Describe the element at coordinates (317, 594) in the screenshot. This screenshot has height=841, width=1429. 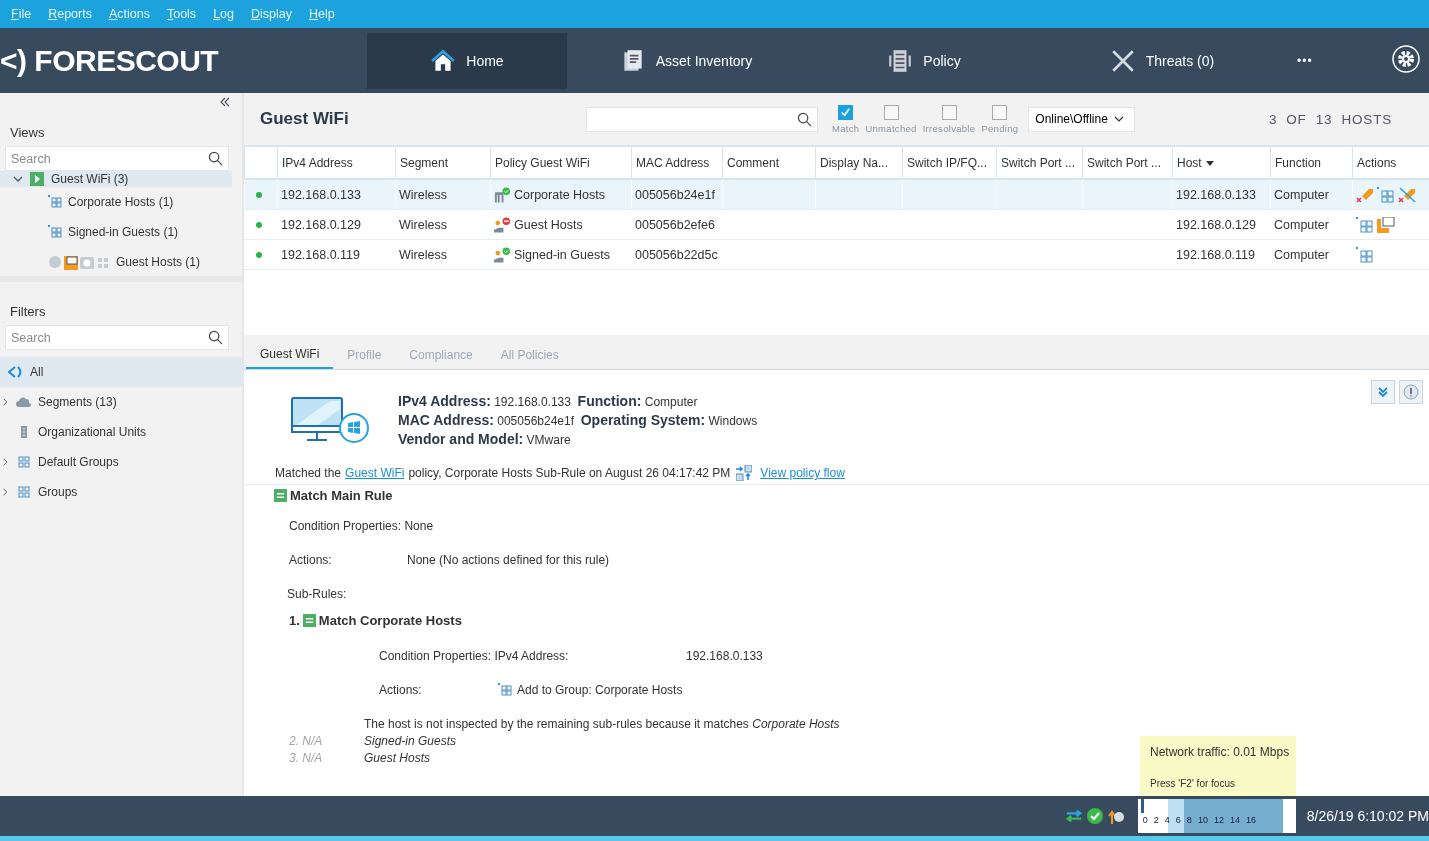
I see `subrules-label: Sub-Rules:` at that location.